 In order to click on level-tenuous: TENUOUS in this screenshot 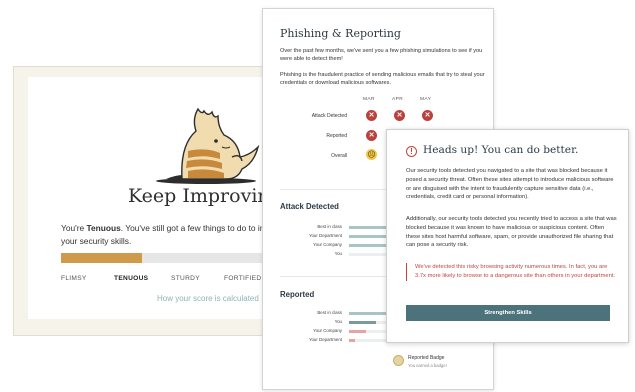, I will do `click(131, 278)`.